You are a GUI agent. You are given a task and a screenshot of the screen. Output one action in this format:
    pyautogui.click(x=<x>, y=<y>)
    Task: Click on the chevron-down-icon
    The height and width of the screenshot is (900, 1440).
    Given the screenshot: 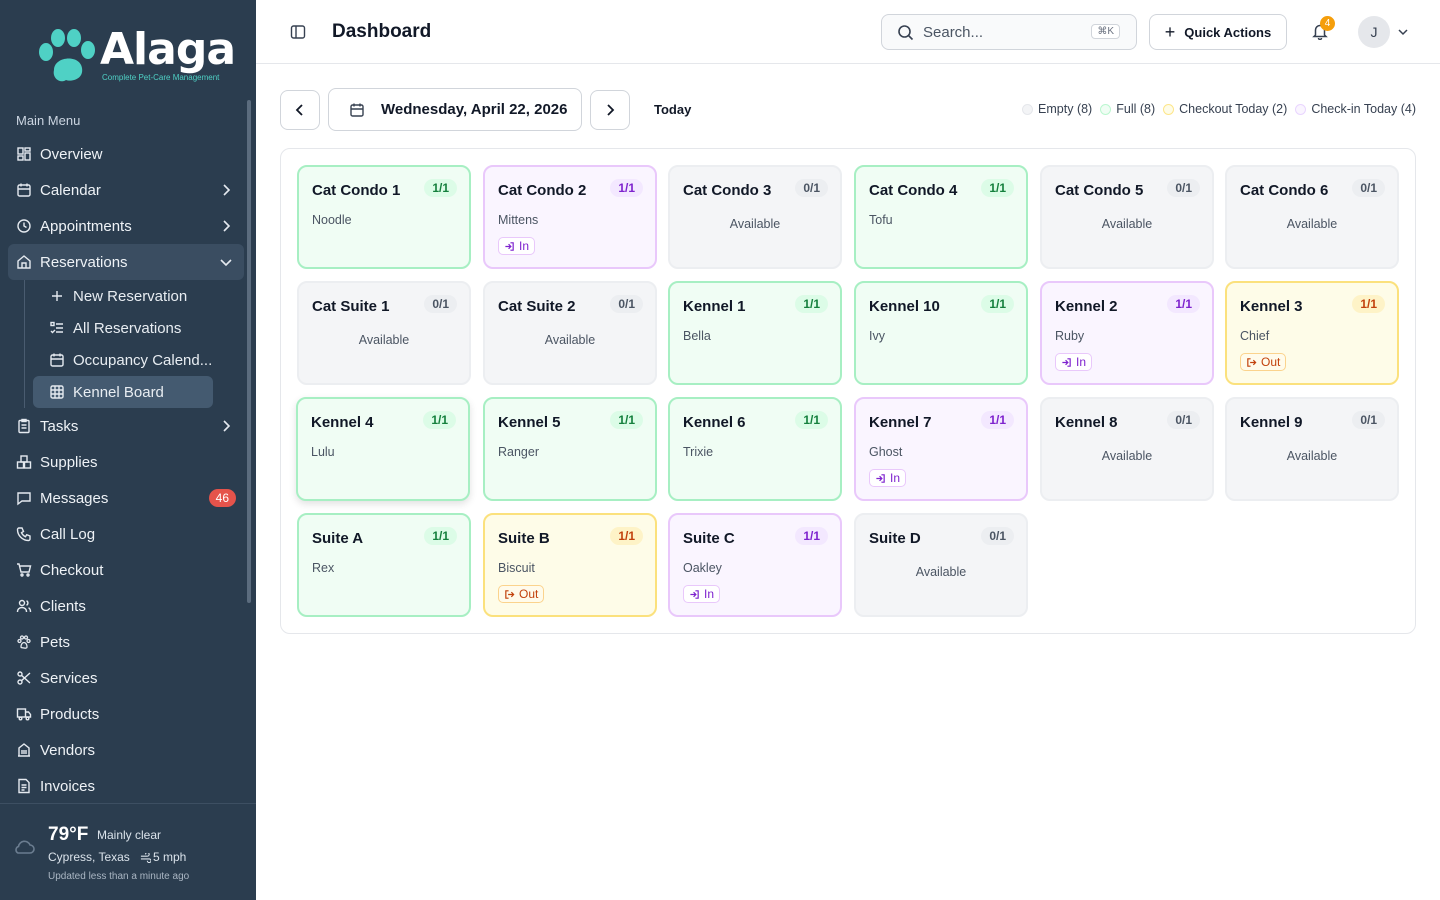 What is the action you would take?
    pyautogui.click(x=1403, y=32)
    